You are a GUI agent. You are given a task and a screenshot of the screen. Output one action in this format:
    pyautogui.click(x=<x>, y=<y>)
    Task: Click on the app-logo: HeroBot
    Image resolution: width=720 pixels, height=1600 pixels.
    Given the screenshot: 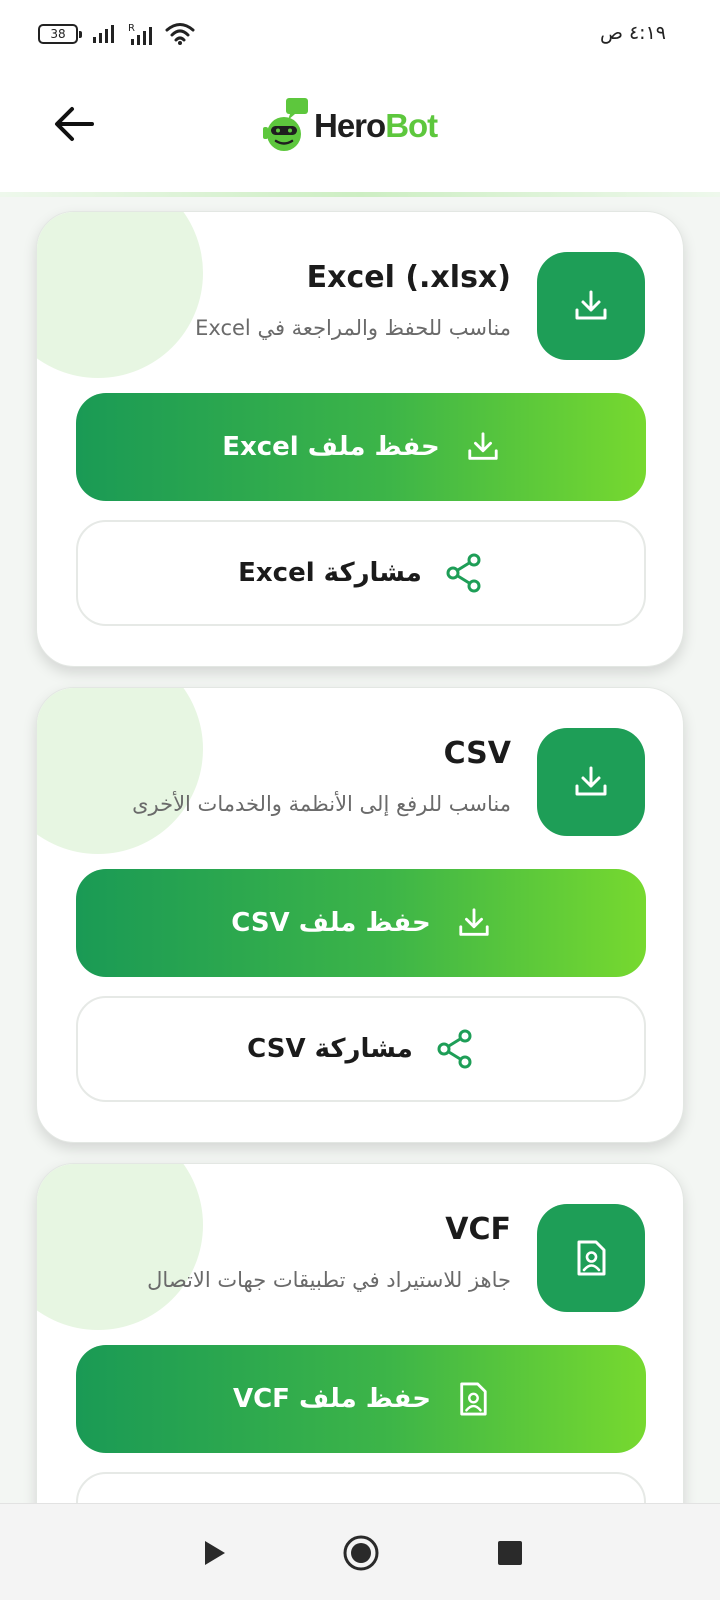 What is the action you would take?
    pyautogui.click(x=350, y=126)
    